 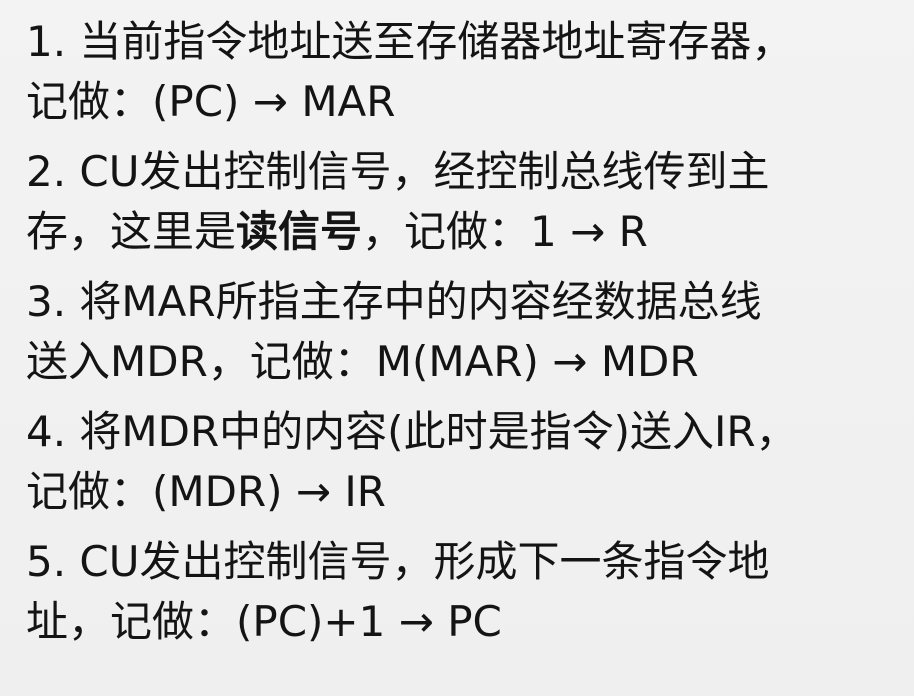 I want to click on step-1-line-1: 1. 当前指令地址送至存储器地址寄存器，, so click(x=410, y=41).